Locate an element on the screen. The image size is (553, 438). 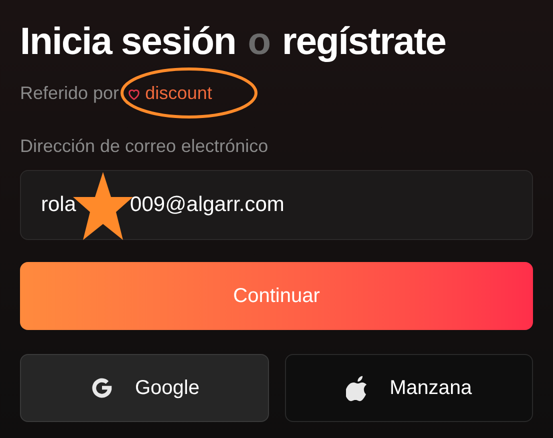
email-value: 009@algarr.com is located at coordinates (207, 205).